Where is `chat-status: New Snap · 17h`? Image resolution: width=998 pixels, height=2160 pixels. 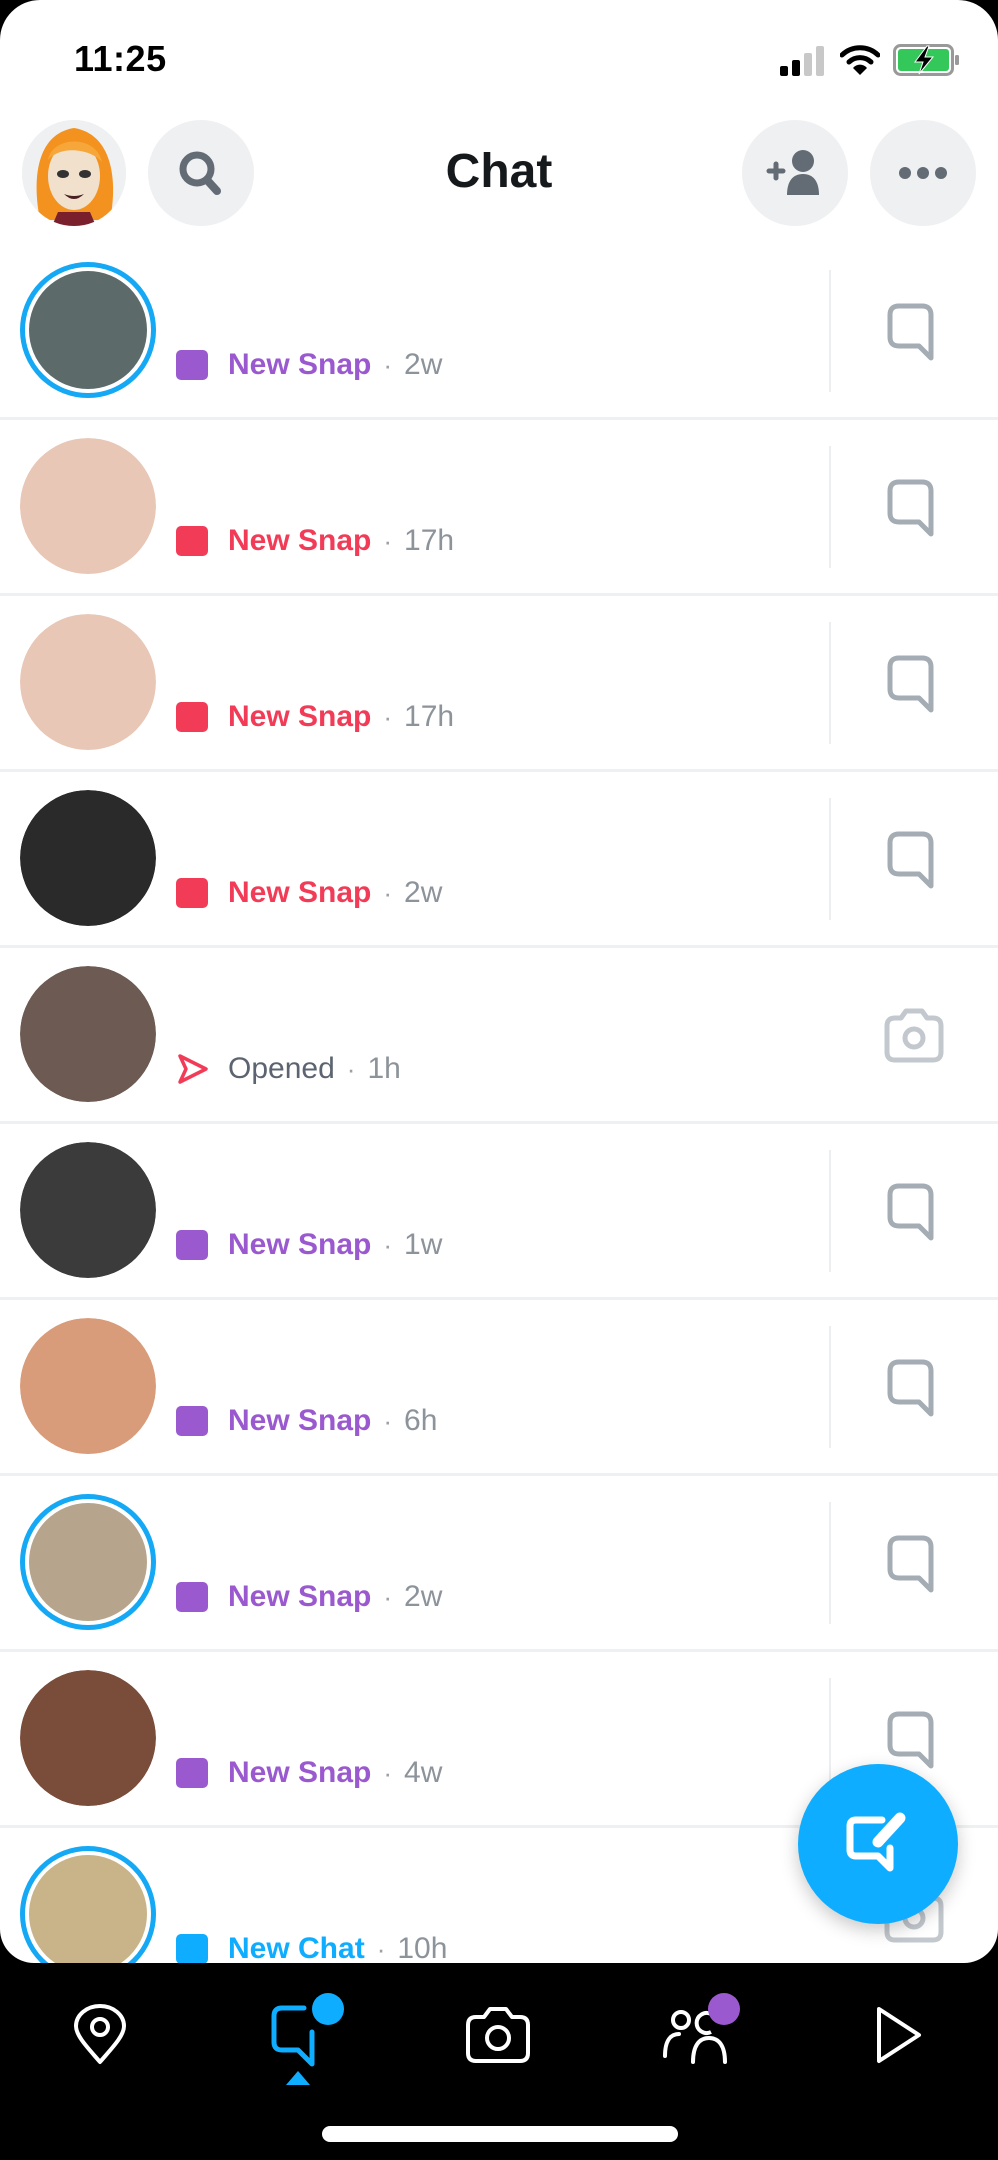 chat-status: New Snap · 17h is located at coordinates (315, 717).